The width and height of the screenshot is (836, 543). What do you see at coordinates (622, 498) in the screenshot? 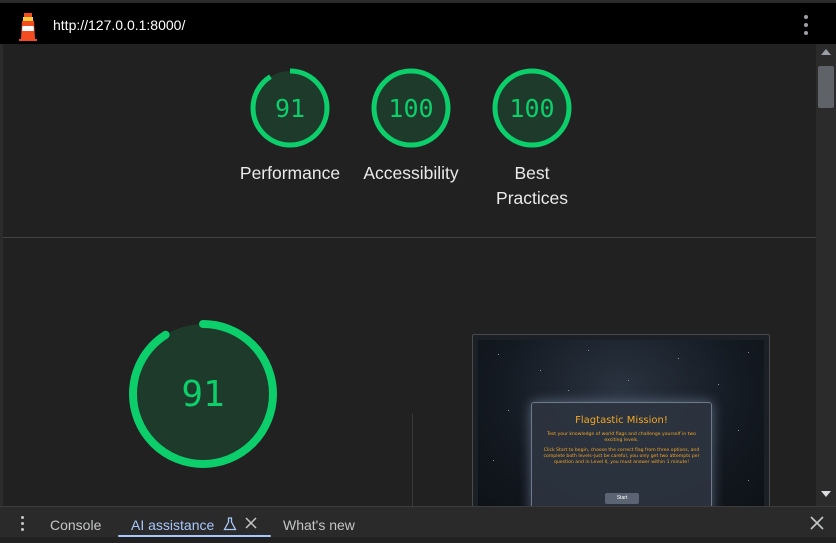
I see `screenshot-start-button: Start` at bounding box center [622, 498].